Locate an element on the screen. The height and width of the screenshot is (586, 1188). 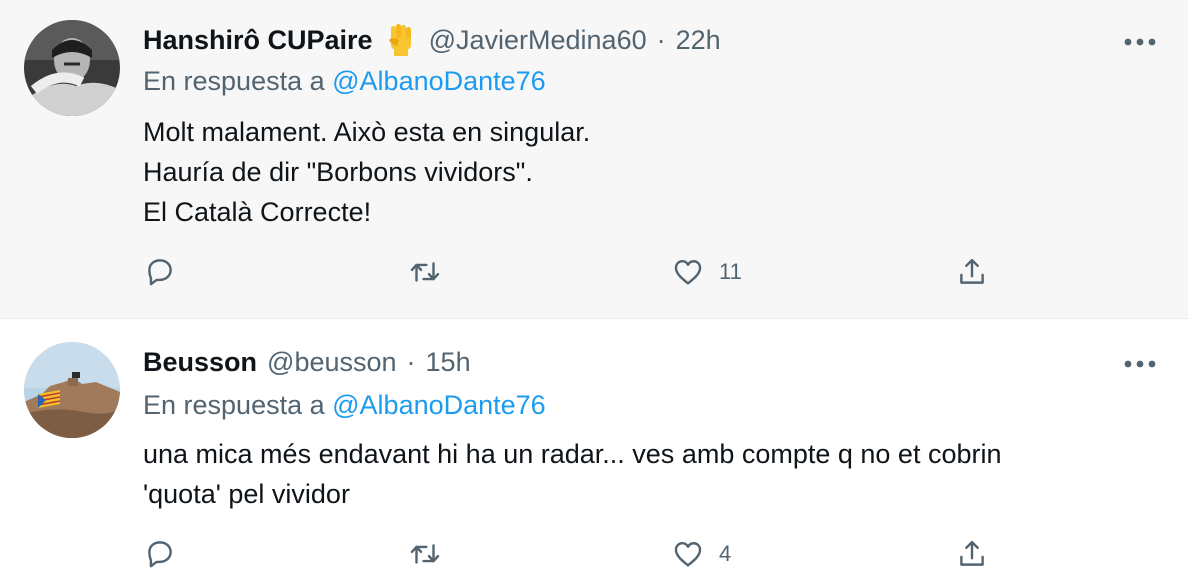
like-button: 4 is located at coordinates (701, 554).